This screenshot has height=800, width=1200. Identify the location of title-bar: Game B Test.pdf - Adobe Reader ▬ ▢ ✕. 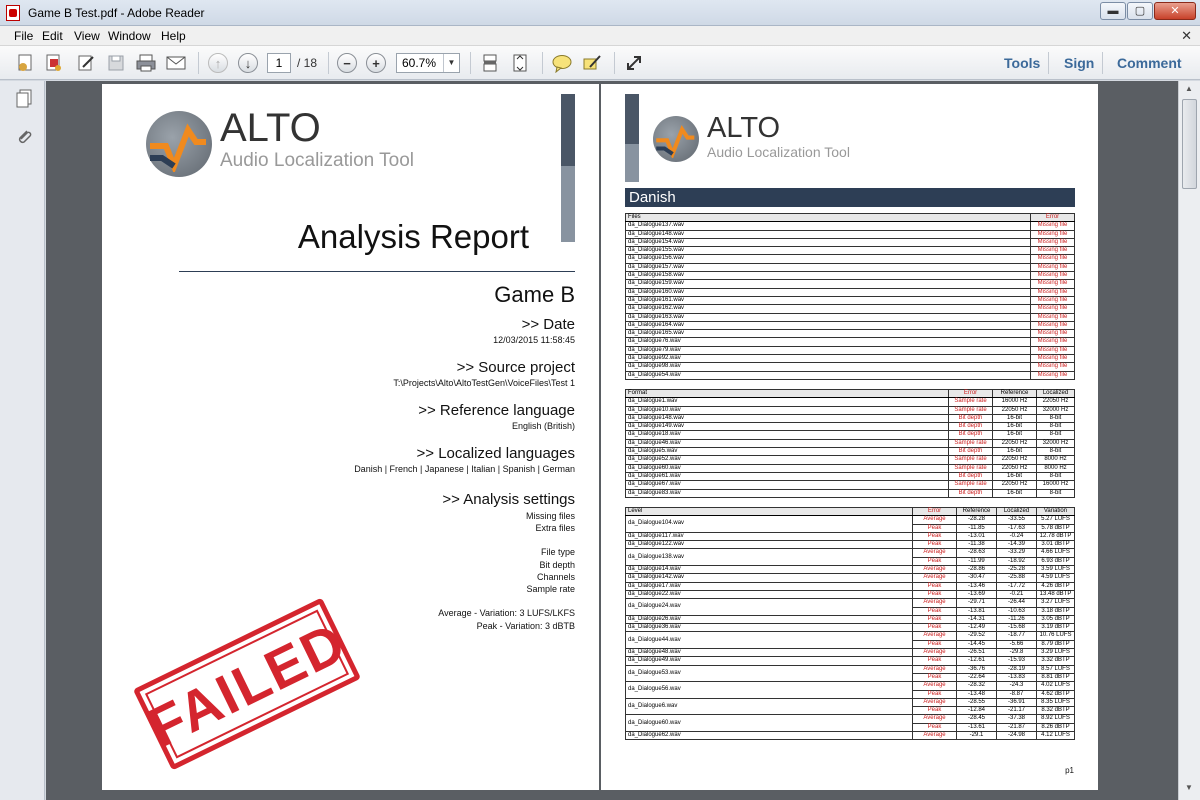
(600, 13).